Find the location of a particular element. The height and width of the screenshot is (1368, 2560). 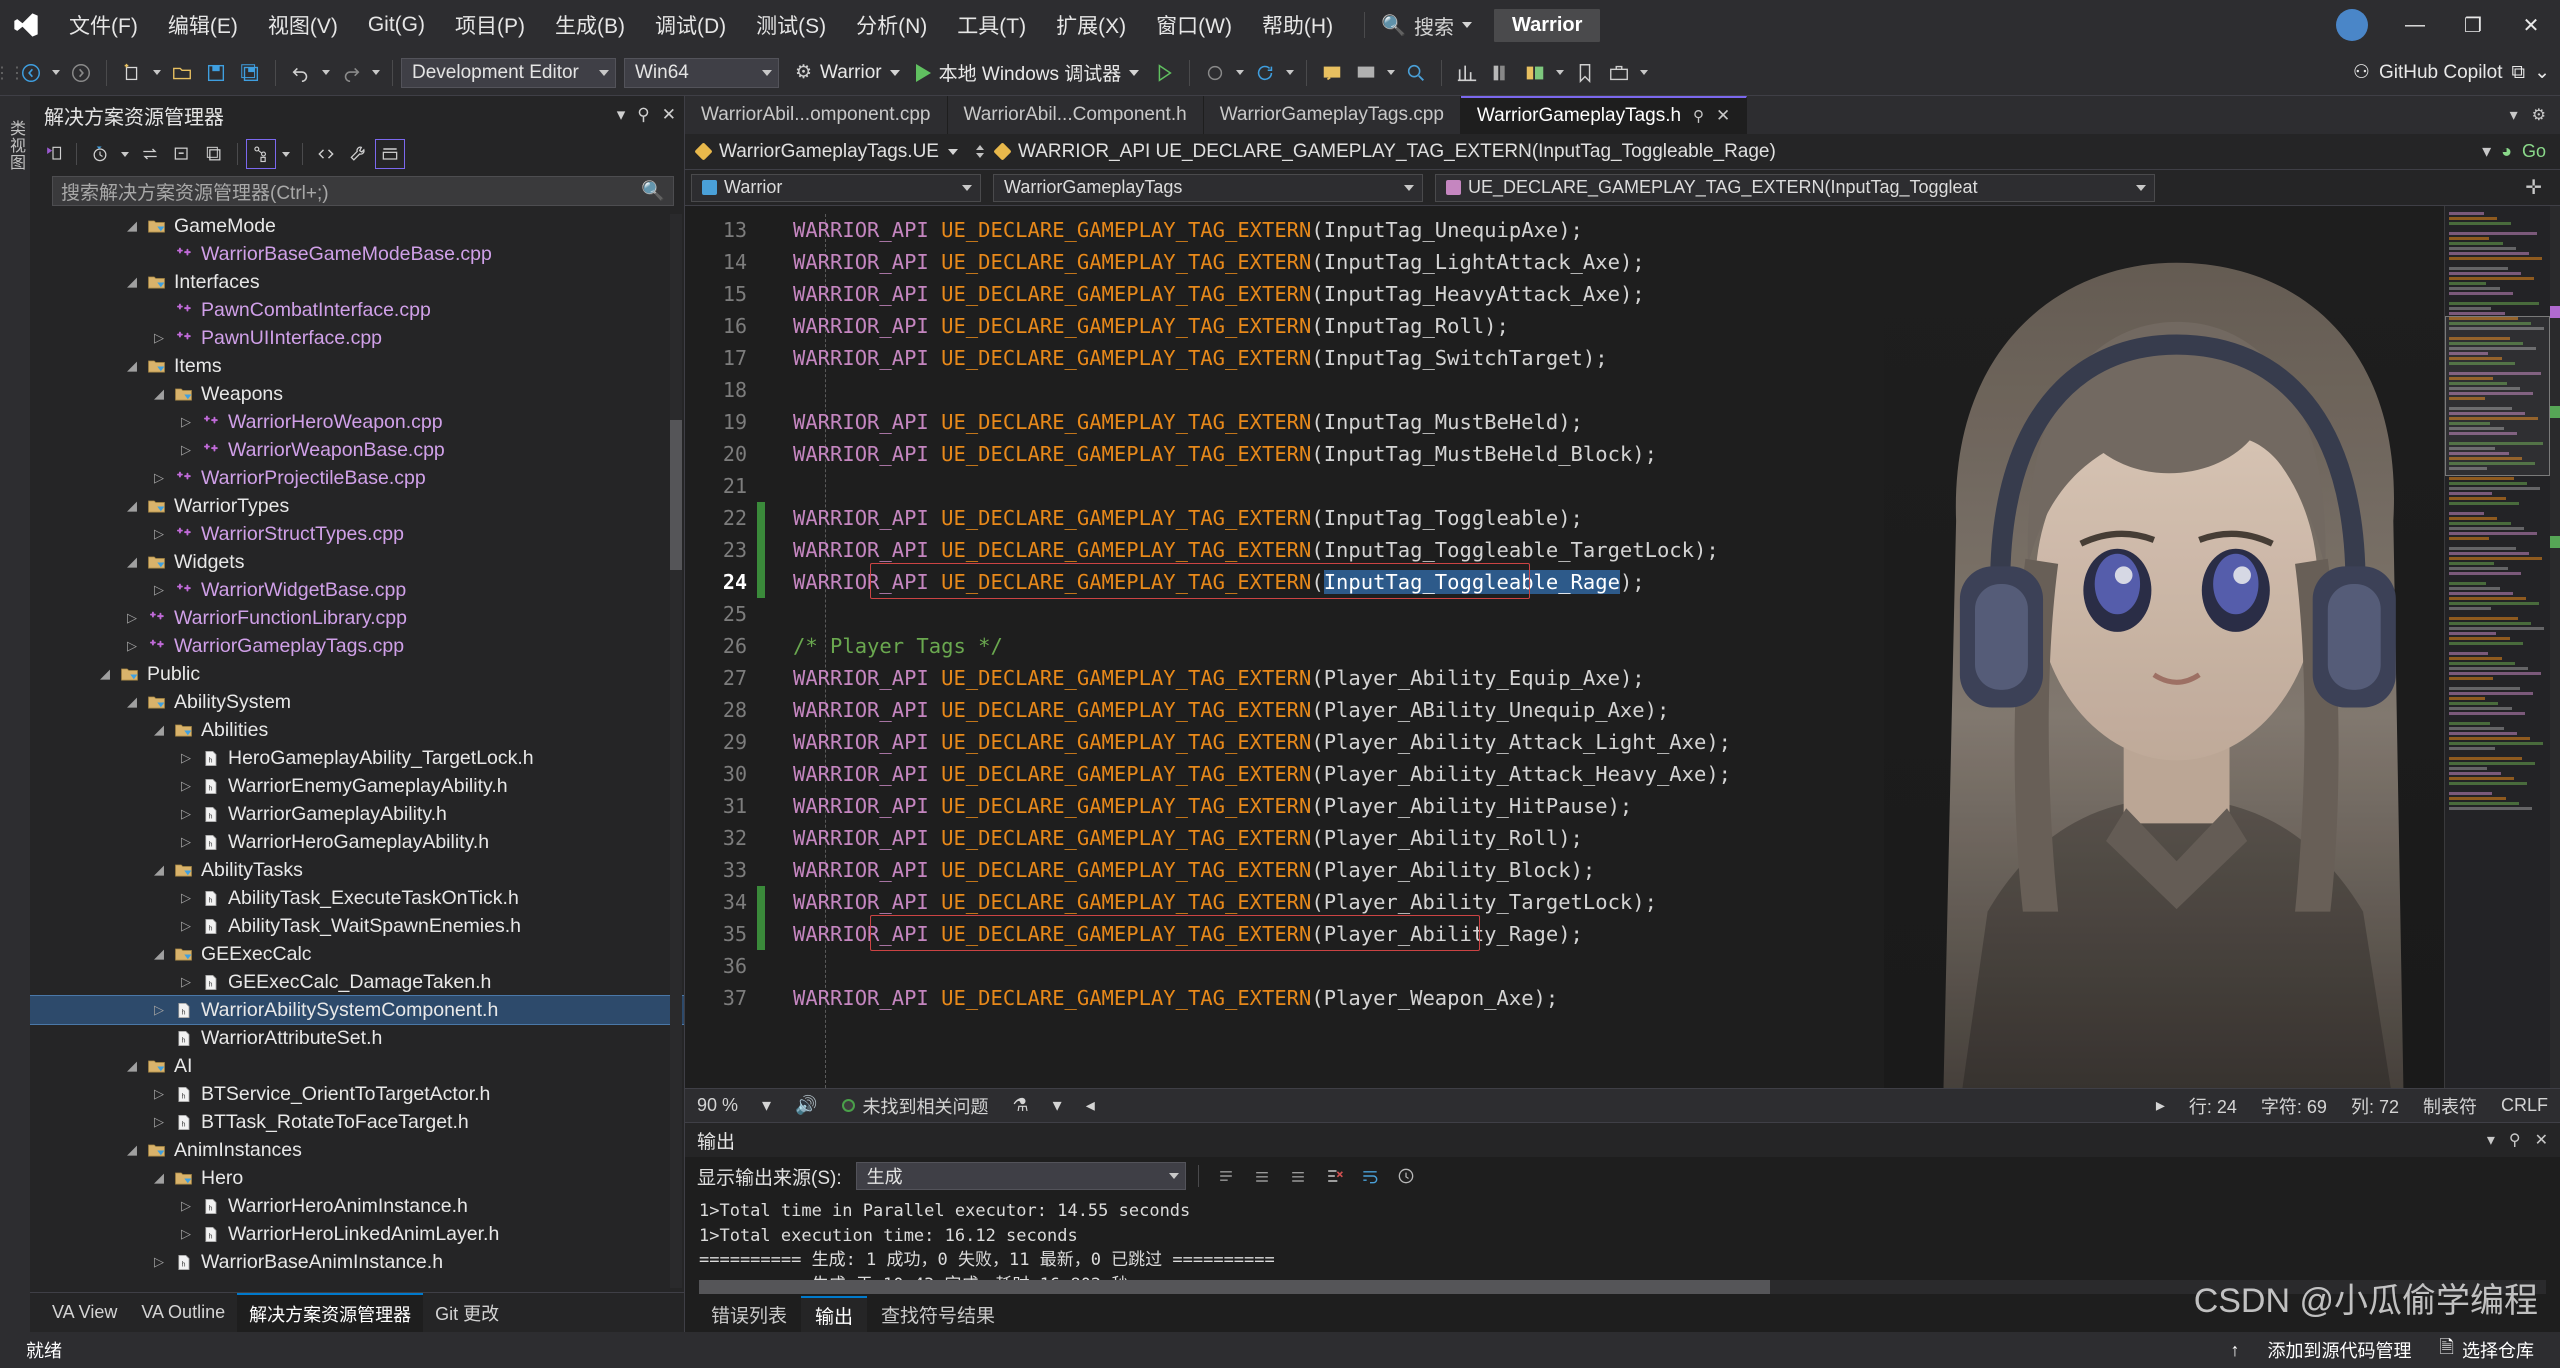

tree-item-interfaces: ◢ Interfaces is located at coordinates (357, 282).